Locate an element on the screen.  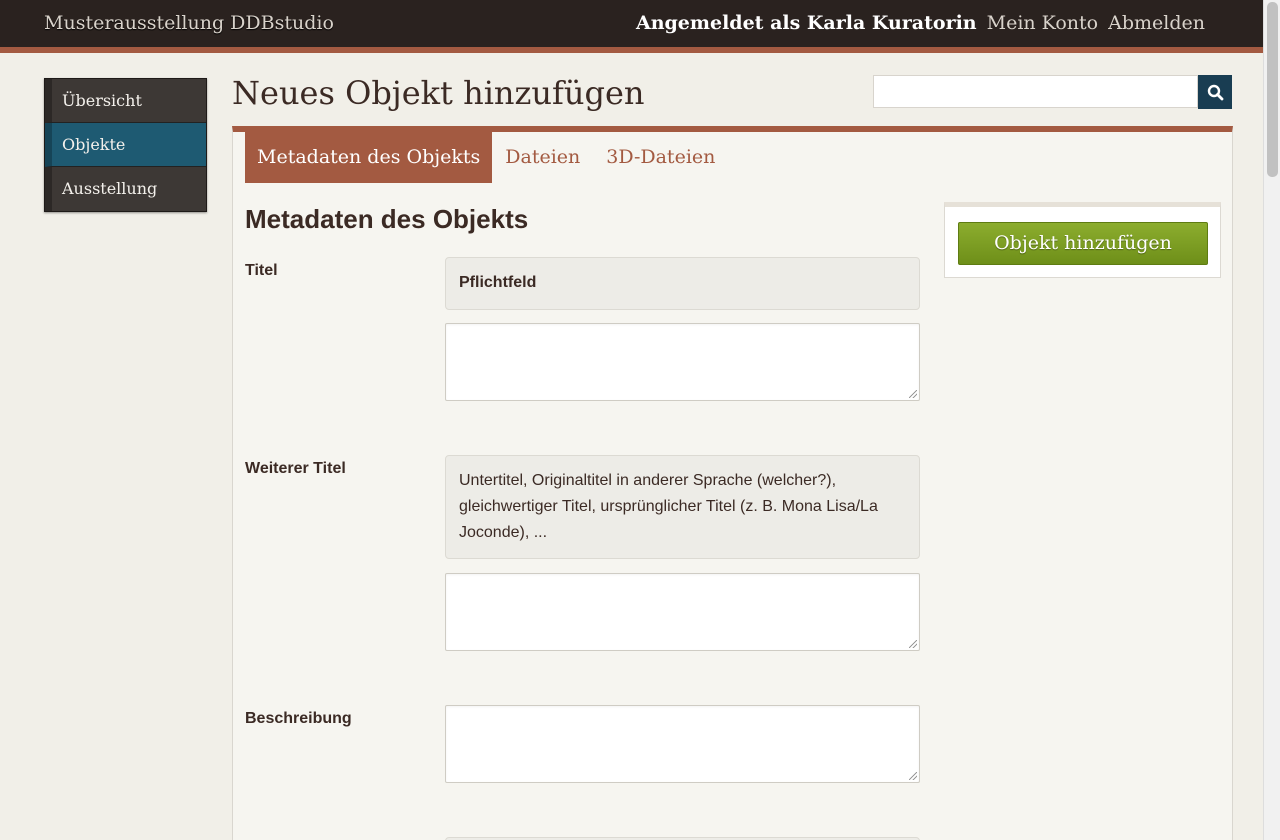
sidebar-item-ausstellung: Ausstellung is located at coordinates (125, 189).